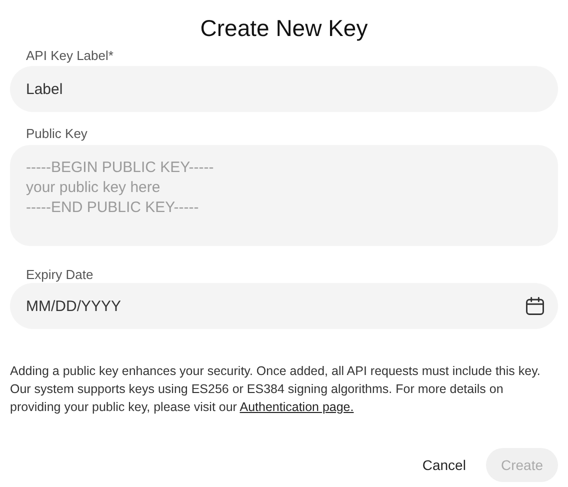  I want to click on cancel-button: Cancel, so click(444, 465).